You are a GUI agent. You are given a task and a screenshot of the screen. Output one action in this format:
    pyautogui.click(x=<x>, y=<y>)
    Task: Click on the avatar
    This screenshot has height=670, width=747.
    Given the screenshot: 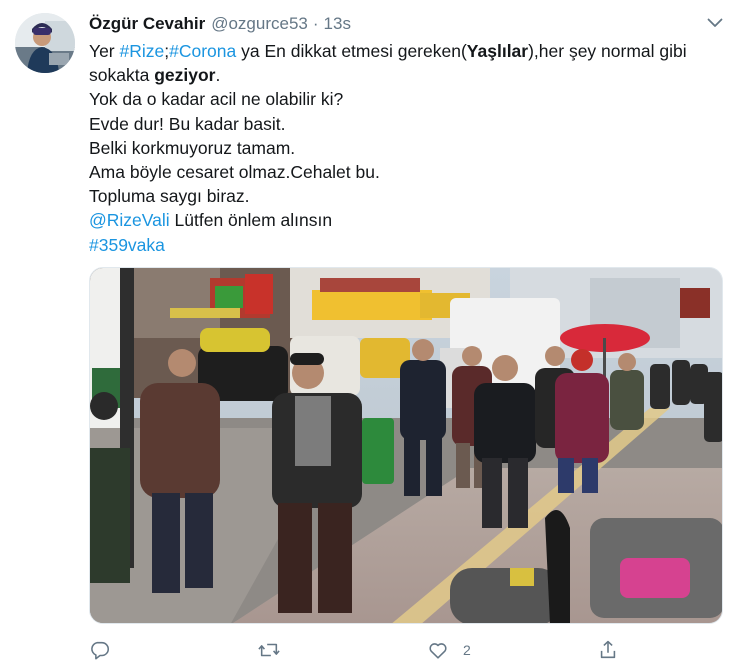 What is the action you would take?
    pyautogui.click(x=45, y=43)
    